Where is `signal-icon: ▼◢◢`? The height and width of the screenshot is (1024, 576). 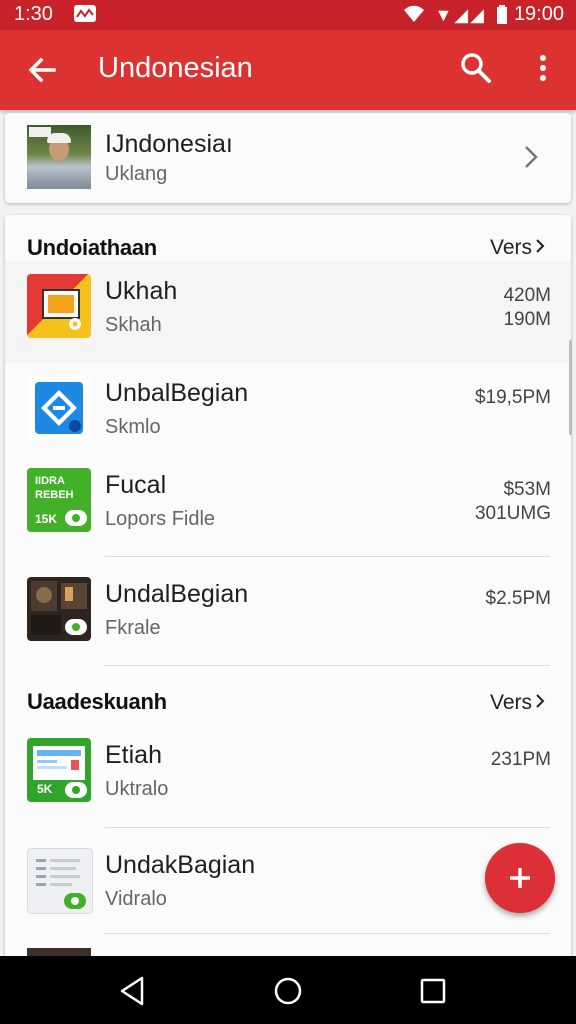
signal-icon: ▼◢◢ is located at coordinates (460, 15).